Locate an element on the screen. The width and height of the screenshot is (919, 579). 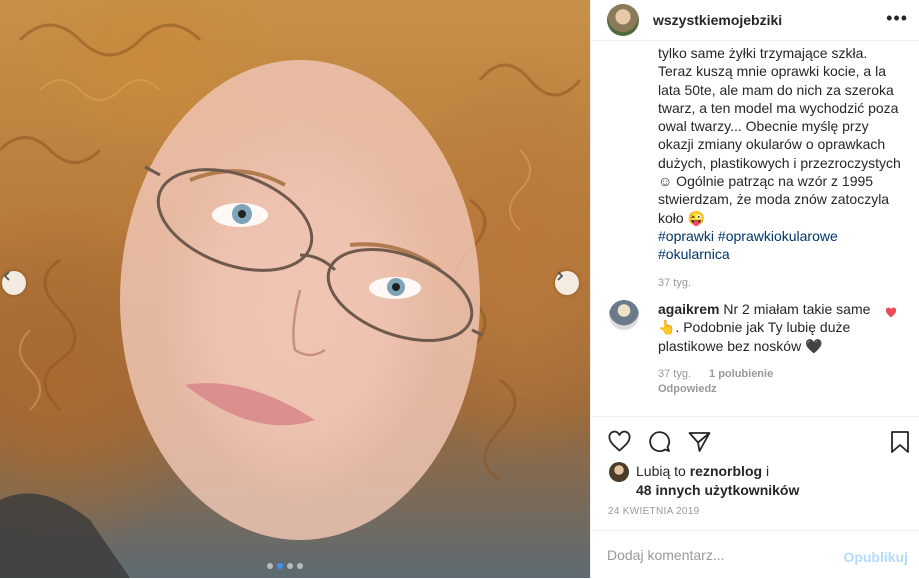
caption-line: owal twarzy... Obecnie myślę przy is located at coordinates (763, 126).